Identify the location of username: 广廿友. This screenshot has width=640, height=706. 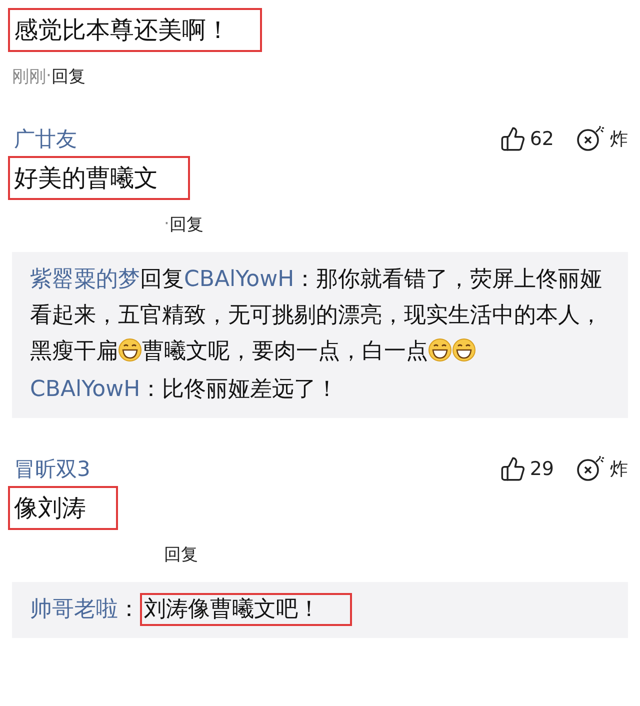
(257, 139).